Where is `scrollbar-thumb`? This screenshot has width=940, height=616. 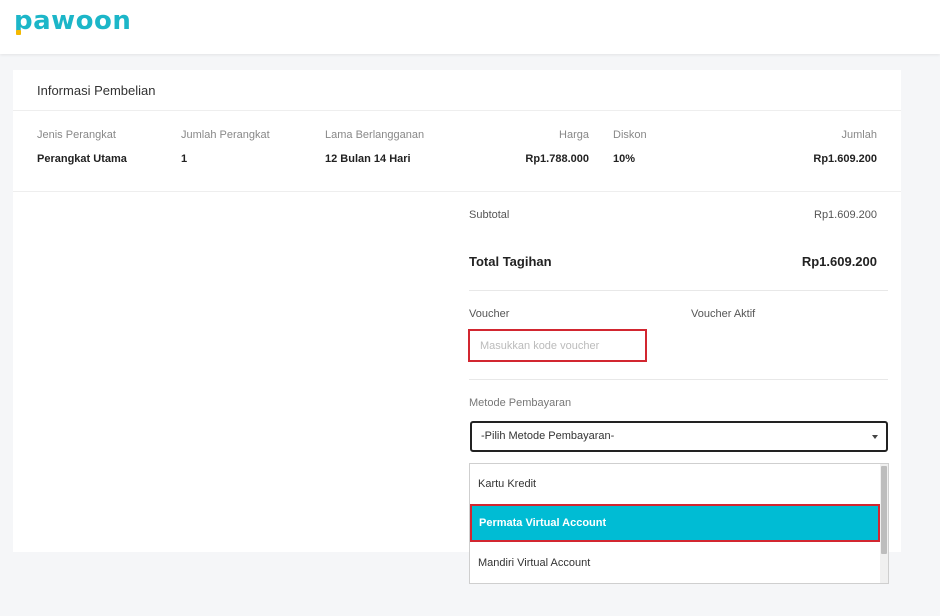
scrollbar-thumb is located at coordinates (884, 510).